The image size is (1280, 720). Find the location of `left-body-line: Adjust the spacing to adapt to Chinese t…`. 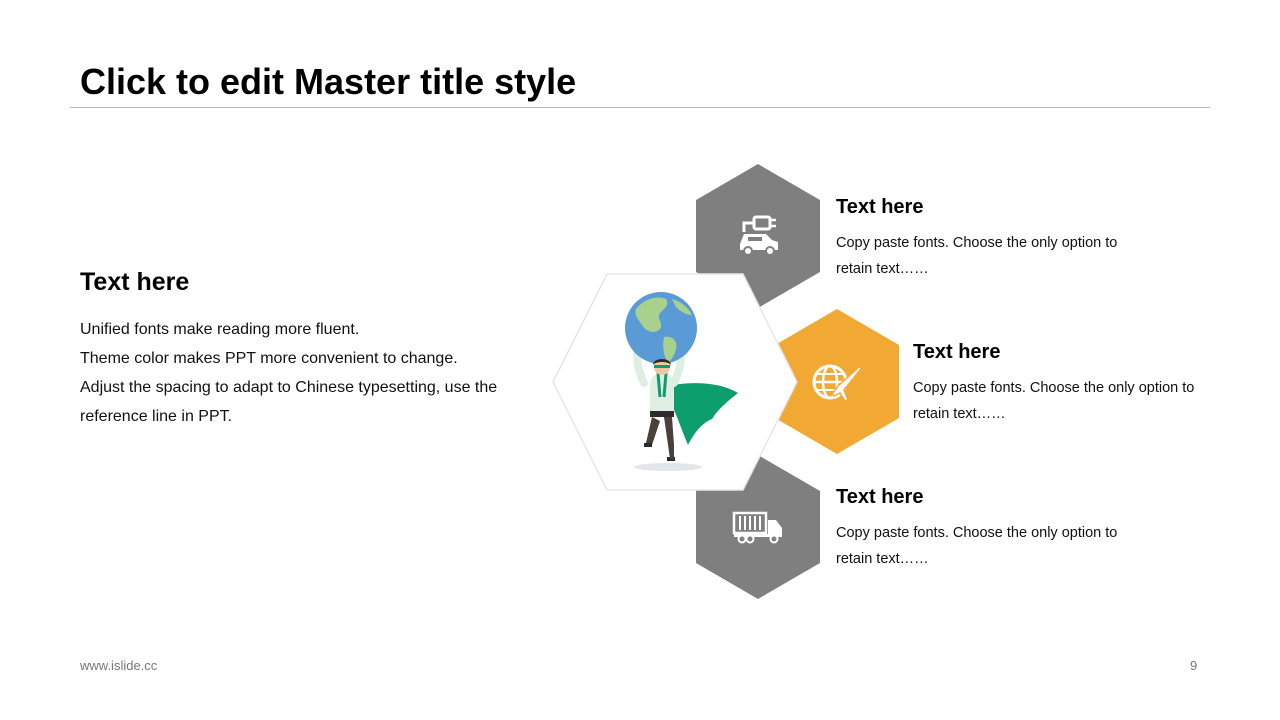

left-body-line: Adjust the spacing to adapt to Chinese t… is located at coordinates (289, 387).